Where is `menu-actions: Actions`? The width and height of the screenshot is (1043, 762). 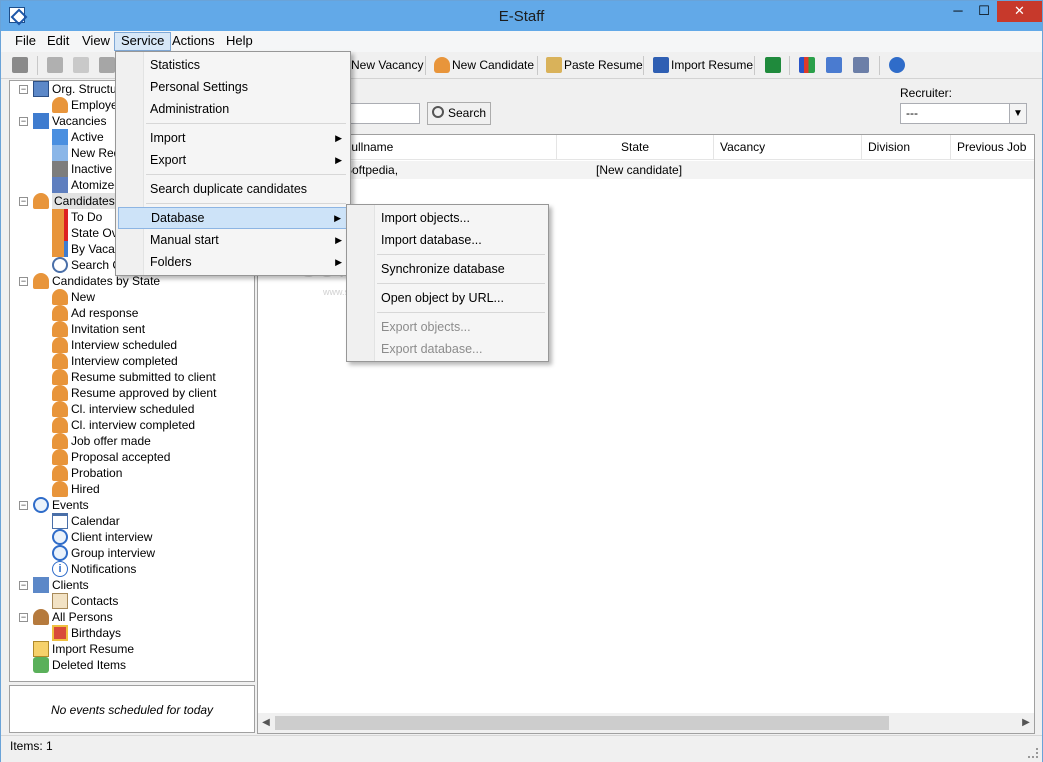
menu-actions: Actions is located at coordinates (193, 41).